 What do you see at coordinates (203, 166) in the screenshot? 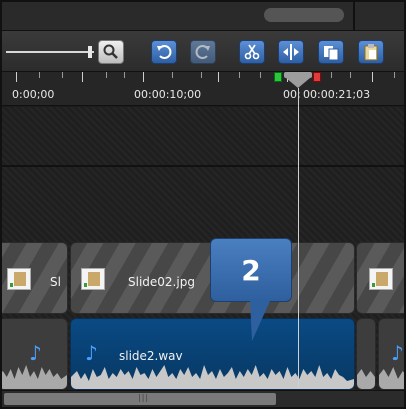
I see `track-divider` at bounding box center [203, 166].